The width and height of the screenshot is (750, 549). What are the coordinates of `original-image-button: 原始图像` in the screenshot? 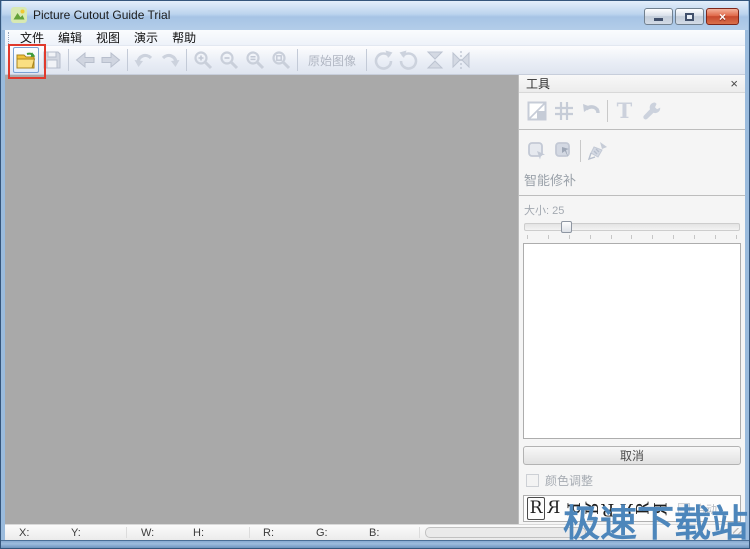 It's located at (332, 60).